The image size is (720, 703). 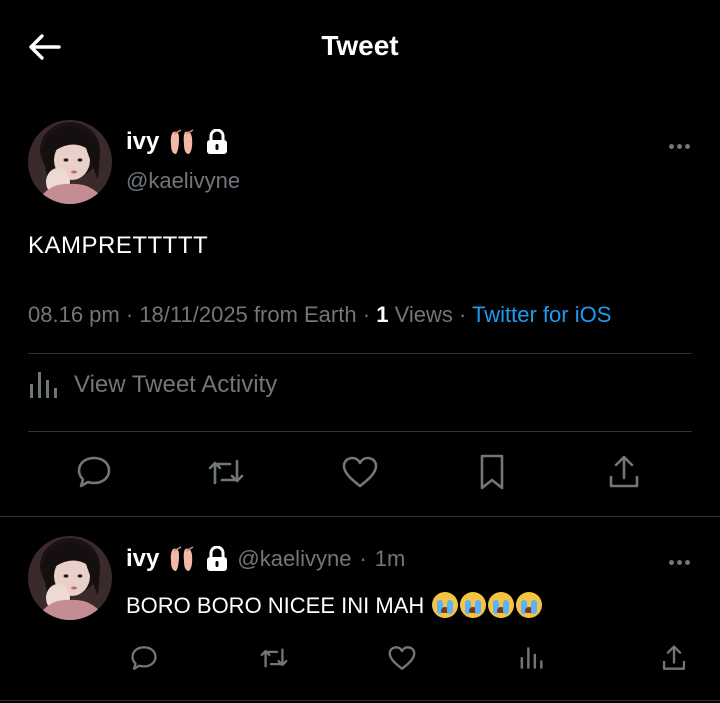 What do you see at coordinates (360, 700) in the screenshot?
I see `bottom-divider` at bounding box center [360, 700].